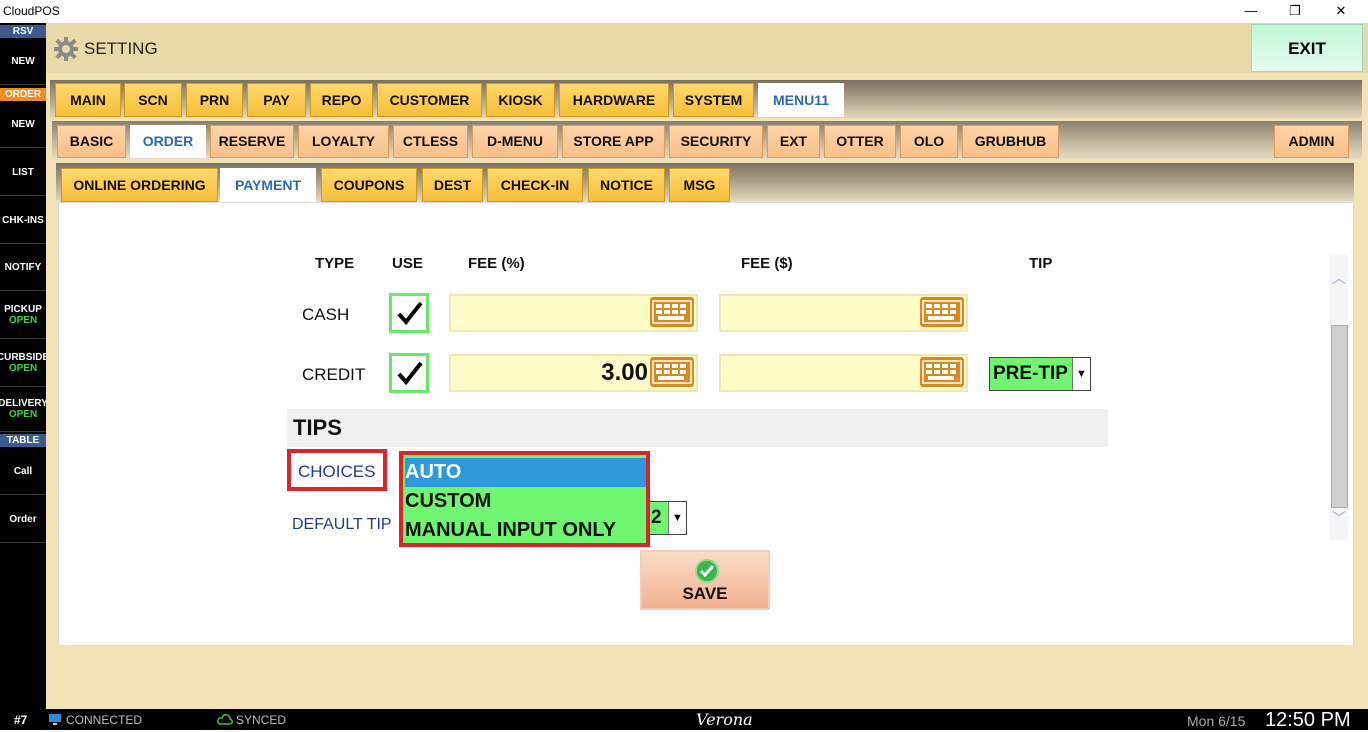  I want to click on col-tip: TIP, so click(1041, 263).